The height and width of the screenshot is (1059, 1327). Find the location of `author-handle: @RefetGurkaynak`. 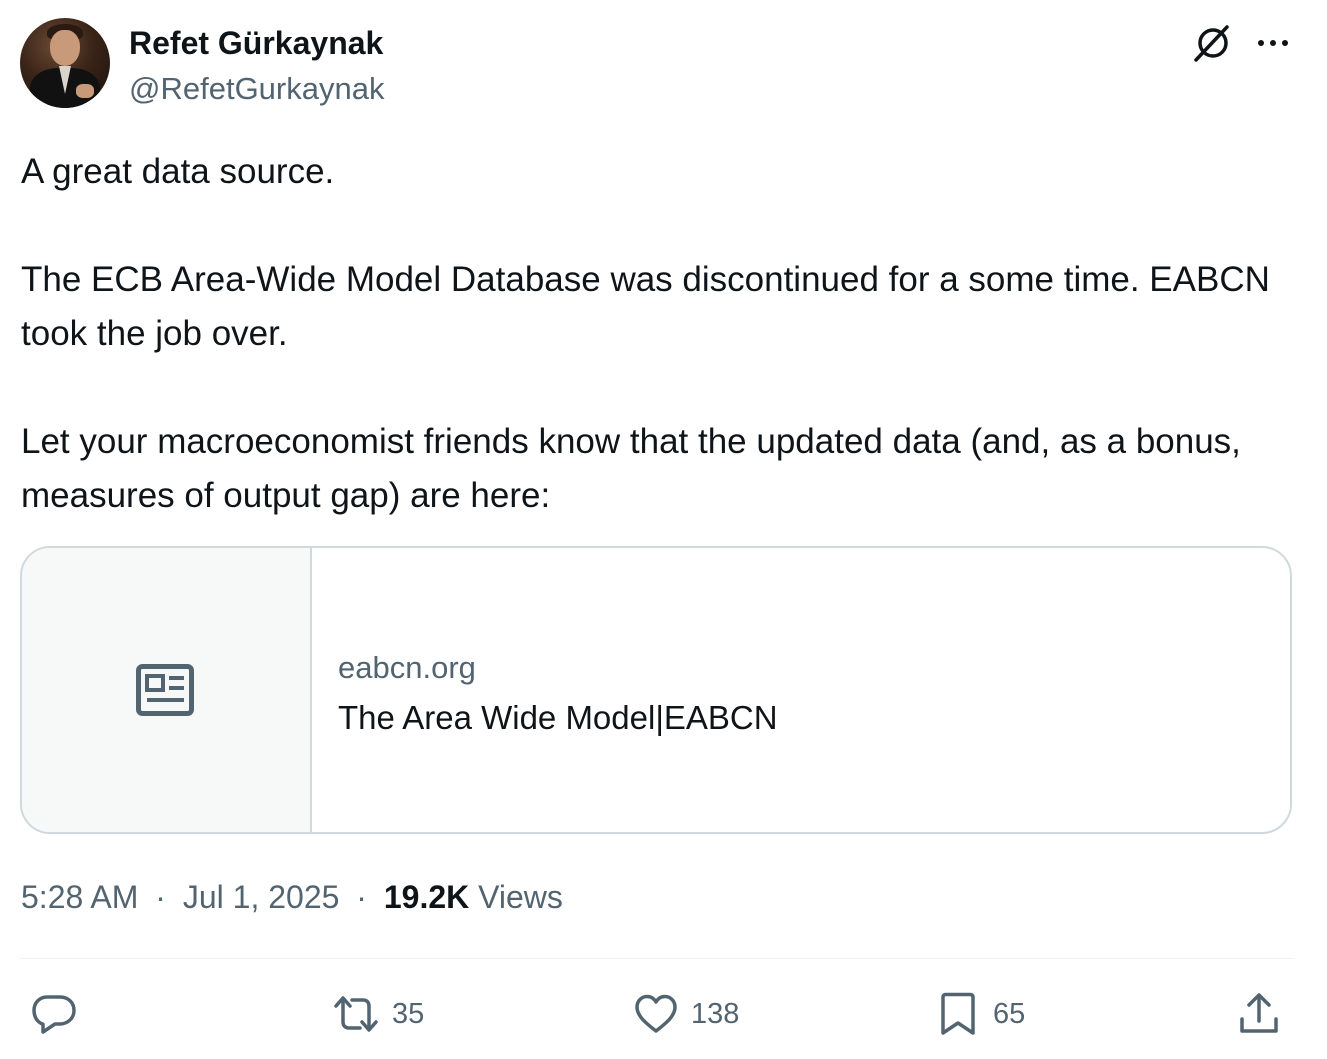

author-handle: @RefetGurkaynak is located at coordinates (256, 89).